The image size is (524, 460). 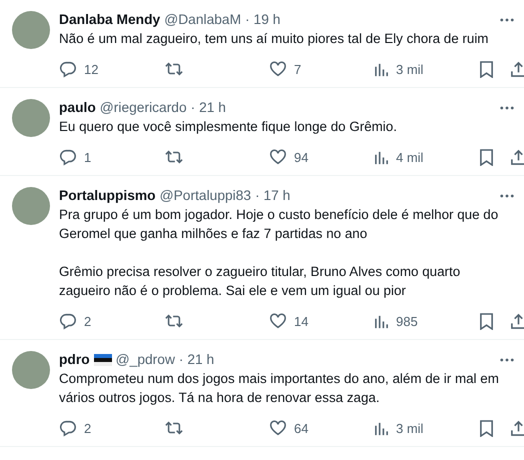 What do you see at coordinates (410, 157) in the screenshot?
I see `view-count: 4 mil` at bounding box center [410, 157].